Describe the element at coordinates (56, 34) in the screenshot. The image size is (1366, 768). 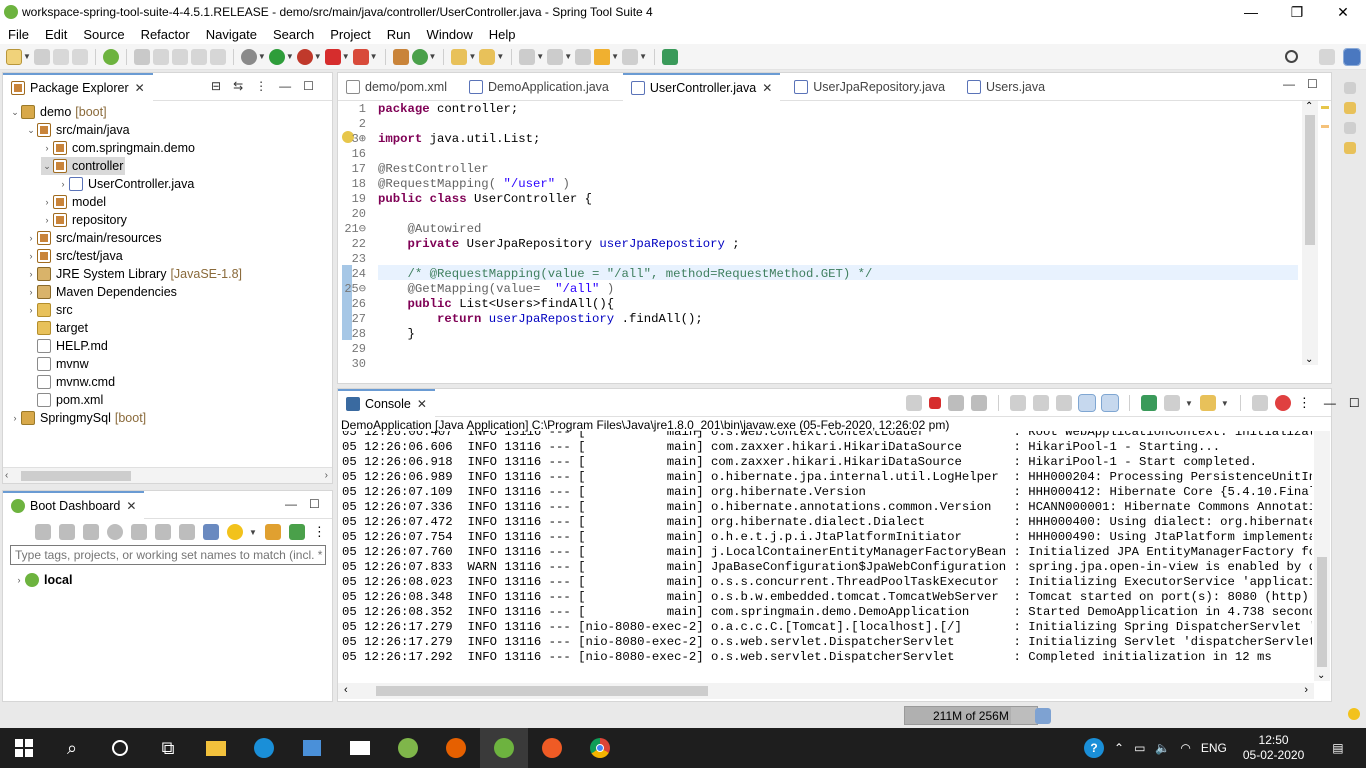
I see `menu-edit: Edit` at that location.